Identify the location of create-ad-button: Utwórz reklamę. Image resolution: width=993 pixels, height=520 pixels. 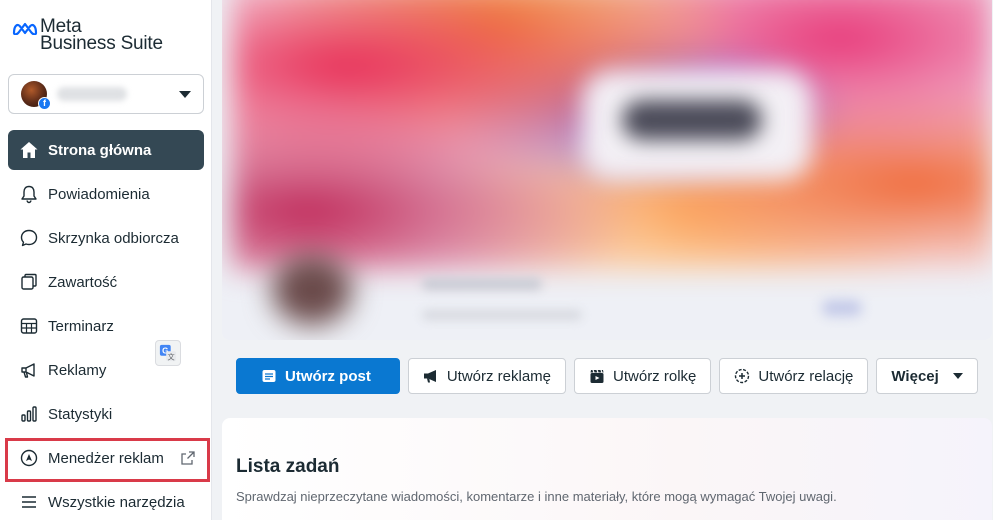
(487, 376).